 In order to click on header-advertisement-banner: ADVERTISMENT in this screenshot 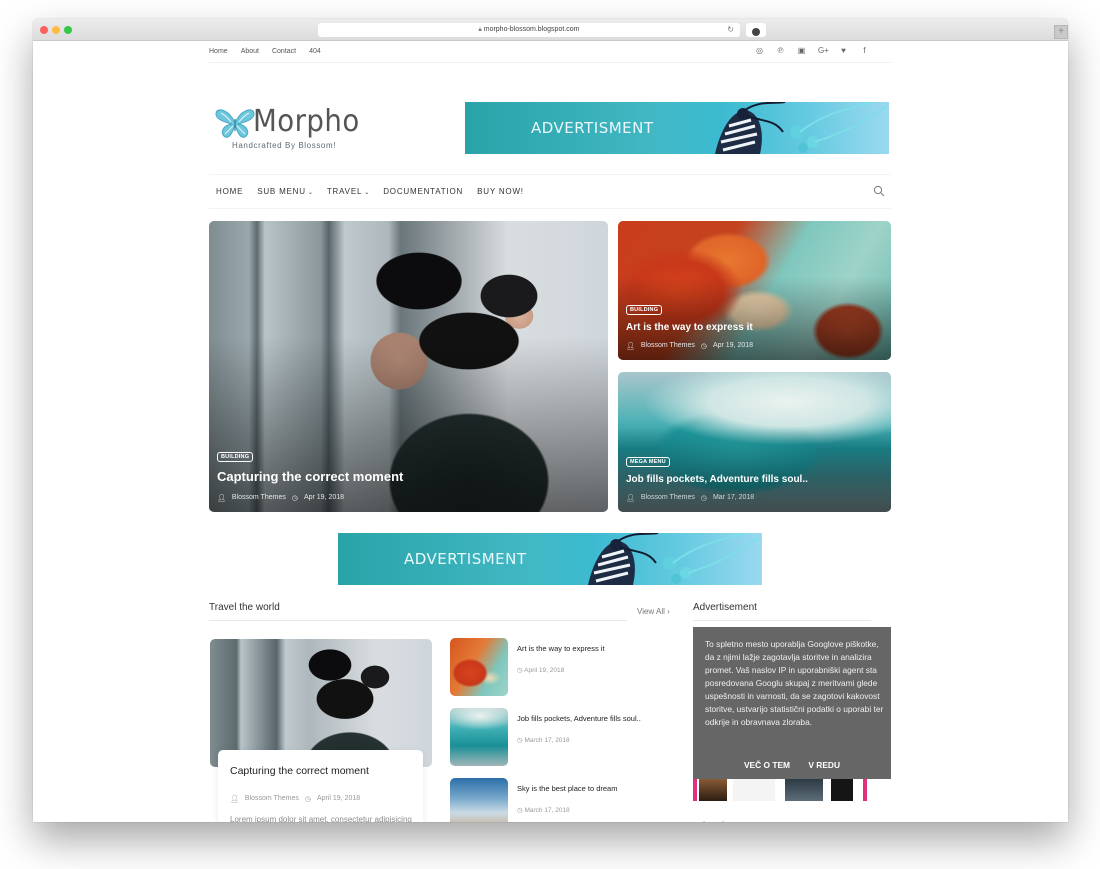, I will do `click(677, 128)`.